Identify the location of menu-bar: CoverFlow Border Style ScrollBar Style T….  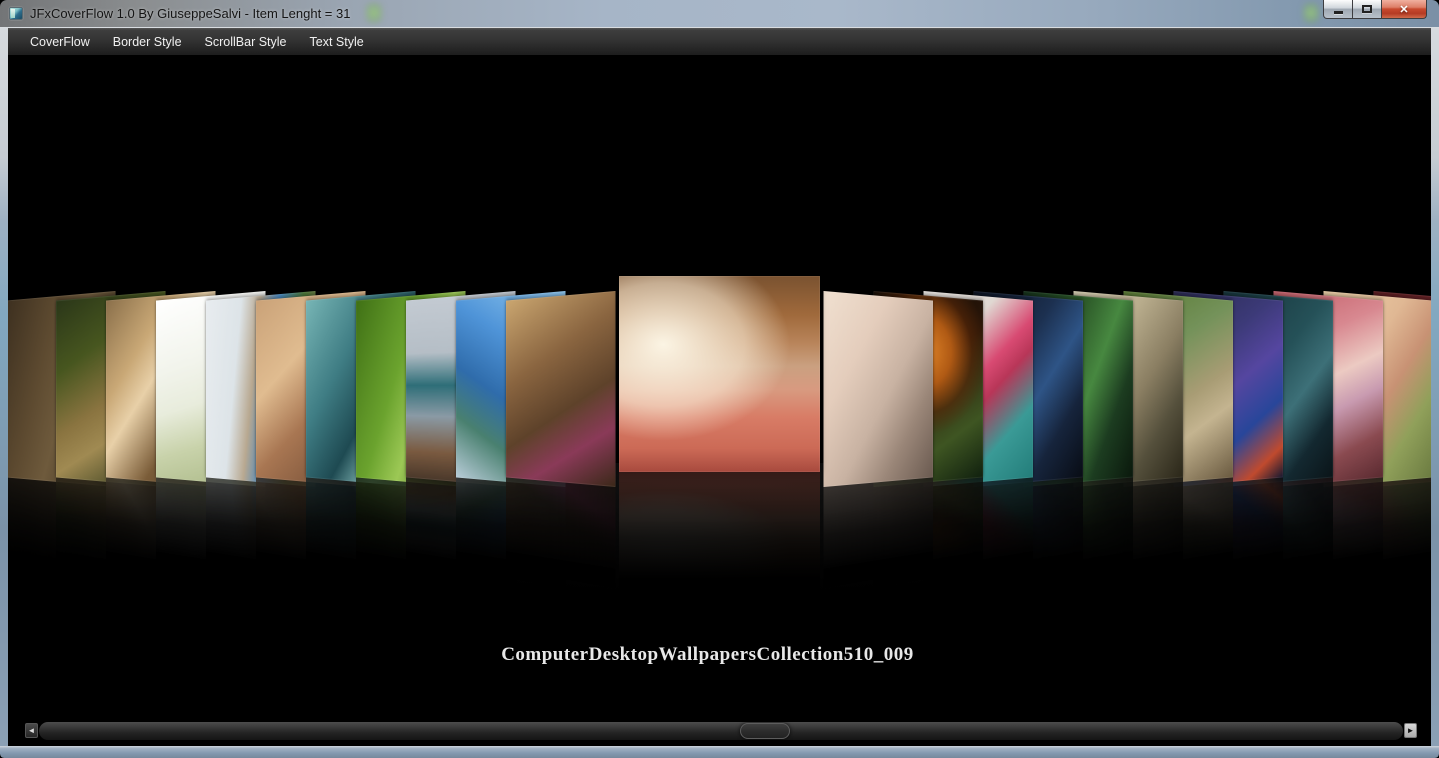
(719, 41).